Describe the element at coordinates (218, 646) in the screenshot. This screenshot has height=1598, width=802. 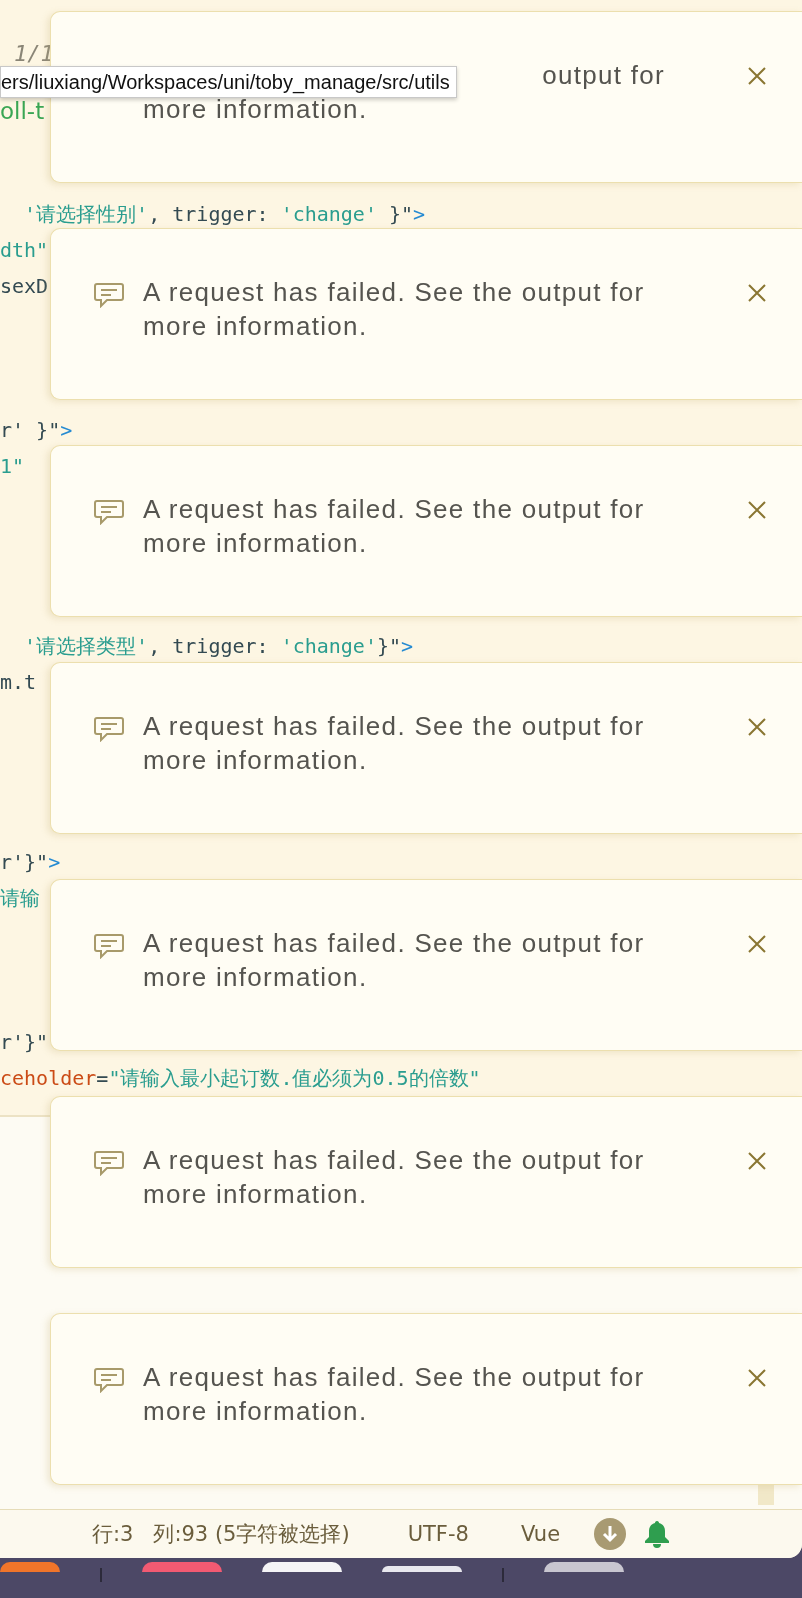
I see `code-line: '请选择类型', trigger: 'change'}">` at that location.